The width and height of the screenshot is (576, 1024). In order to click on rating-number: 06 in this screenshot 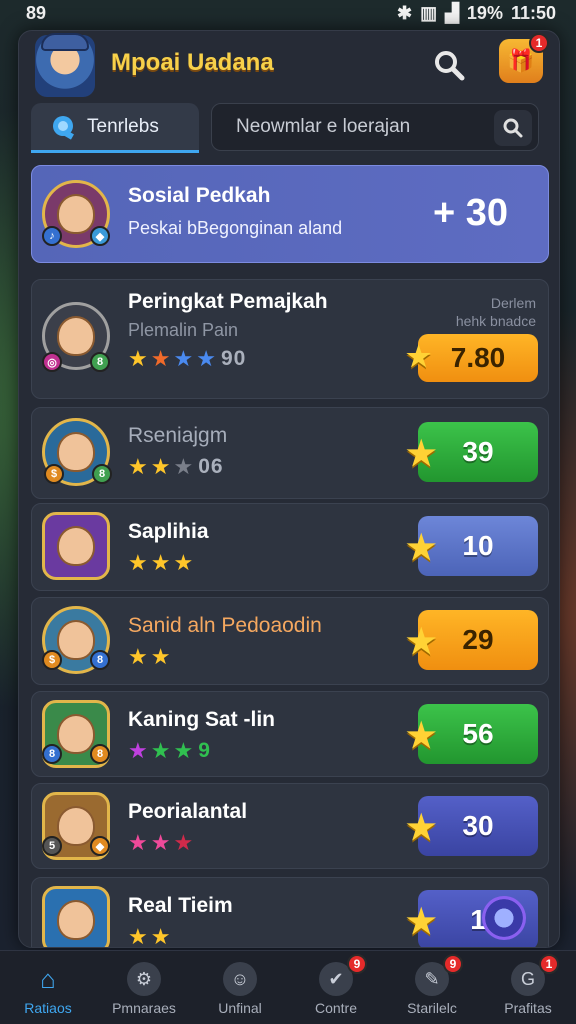, I will do `click(211, 466)`.